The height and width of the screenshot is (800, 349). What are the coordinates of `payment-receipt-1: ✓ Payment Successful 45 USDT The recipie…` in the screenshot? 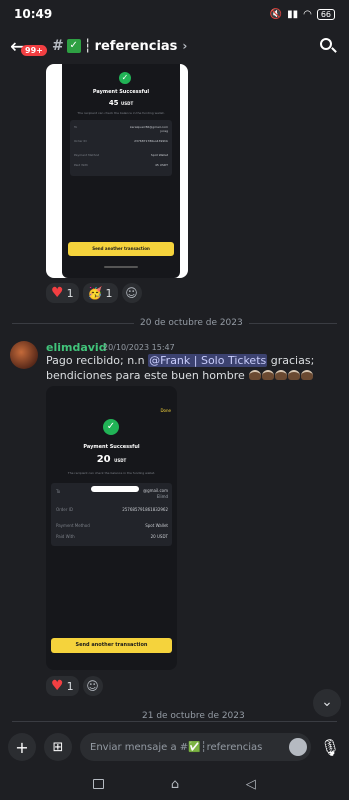 It's located at (121, 171).